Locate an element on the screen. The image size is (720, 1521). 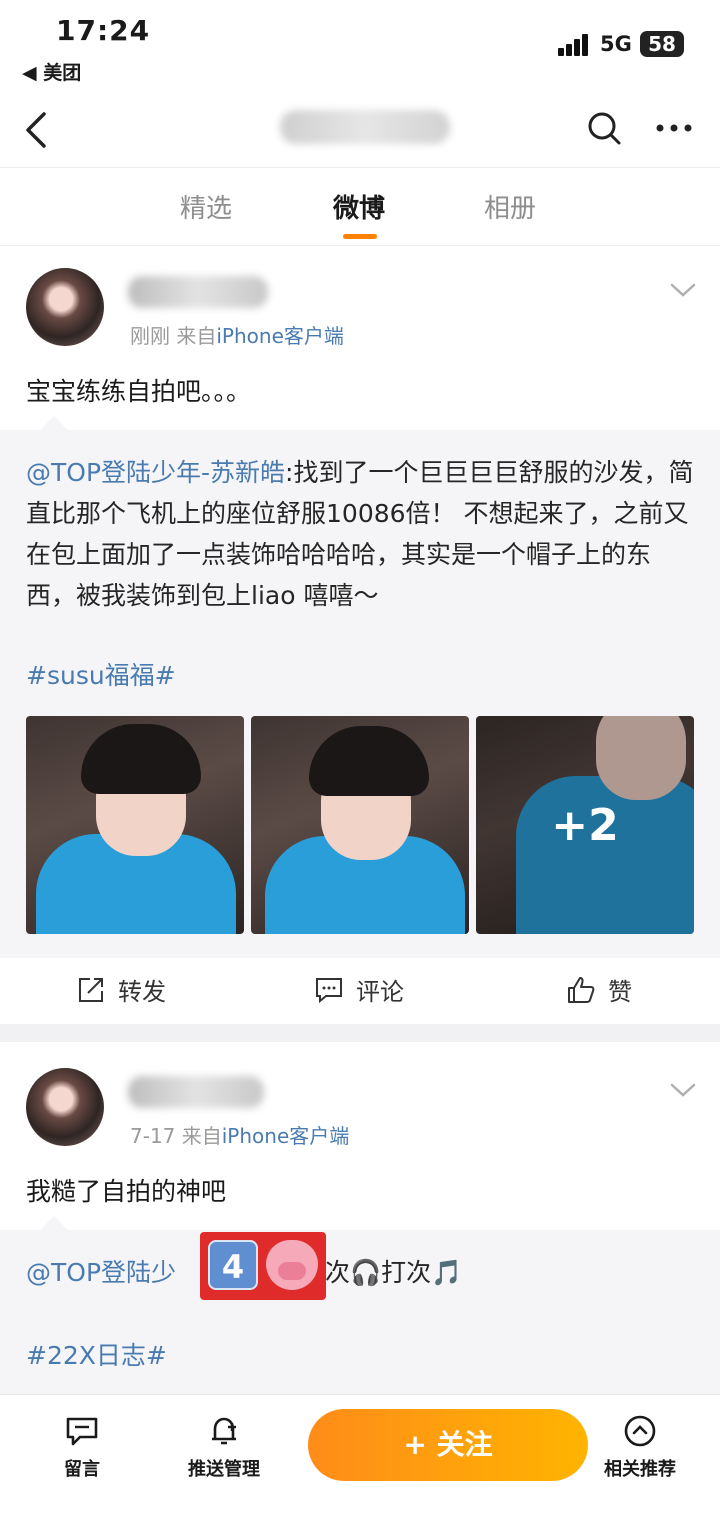
more-images-count: +2 is located at coordinates (585, 825).